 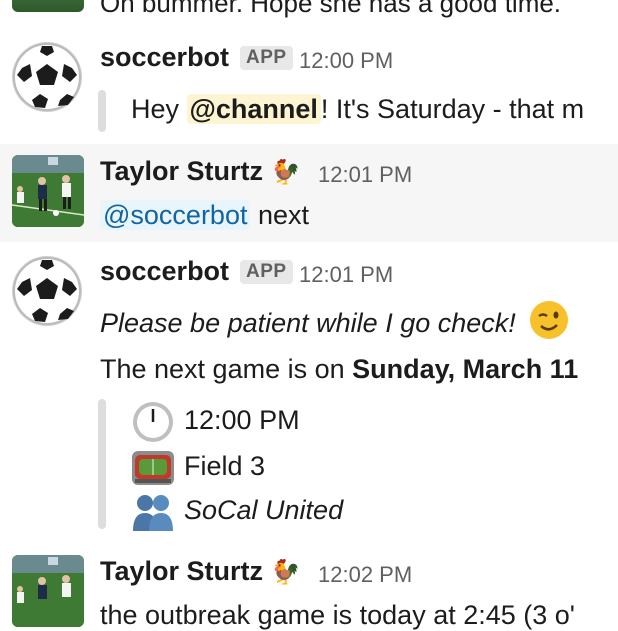 I want to click on message-text: Please be patient while I go check!, so click(x=334, y=323).